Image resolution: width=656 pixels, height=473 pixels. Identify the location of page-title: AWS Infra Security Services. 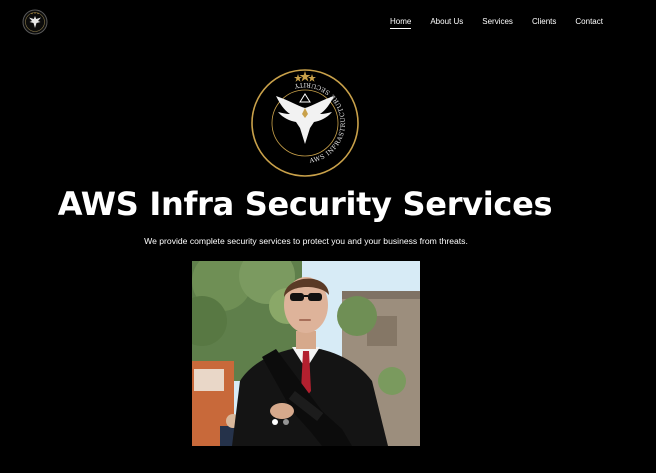
(305, 204).